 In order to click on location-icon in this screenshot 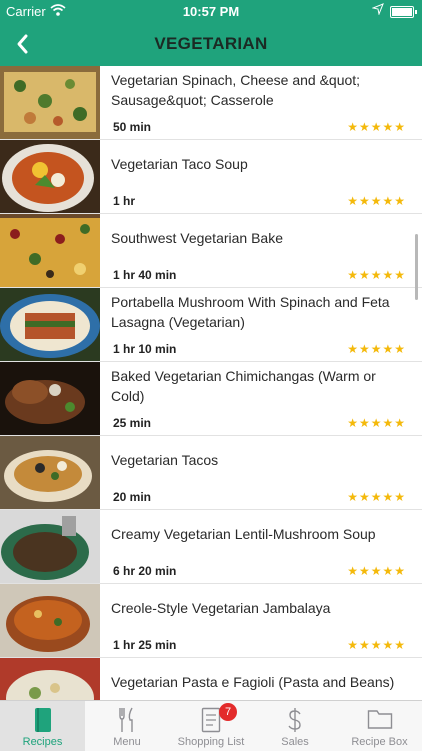, I will do `click(377, 10)`.